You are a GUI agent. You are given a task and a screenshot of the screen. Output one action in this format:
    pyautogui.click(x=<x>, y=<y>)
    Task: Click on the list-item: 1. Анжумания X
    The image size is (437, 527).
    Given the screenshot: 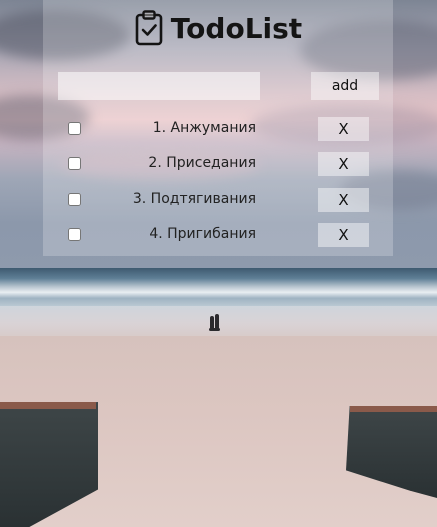 What is the action you would take?
    pyautogui.click(x=218, y=129)
    